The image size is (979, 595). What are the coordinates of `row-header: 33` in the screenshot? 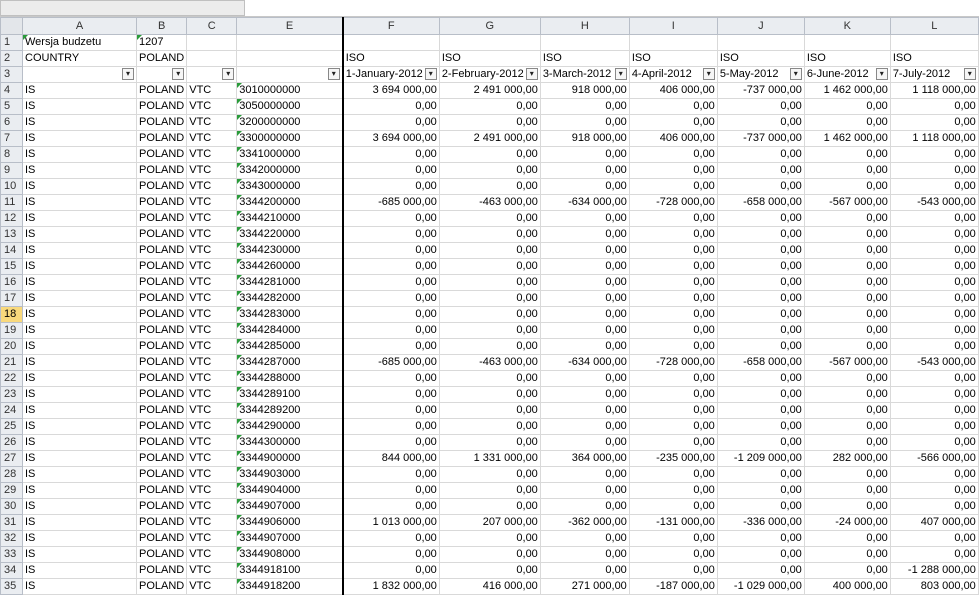 It's located at (11, 554).